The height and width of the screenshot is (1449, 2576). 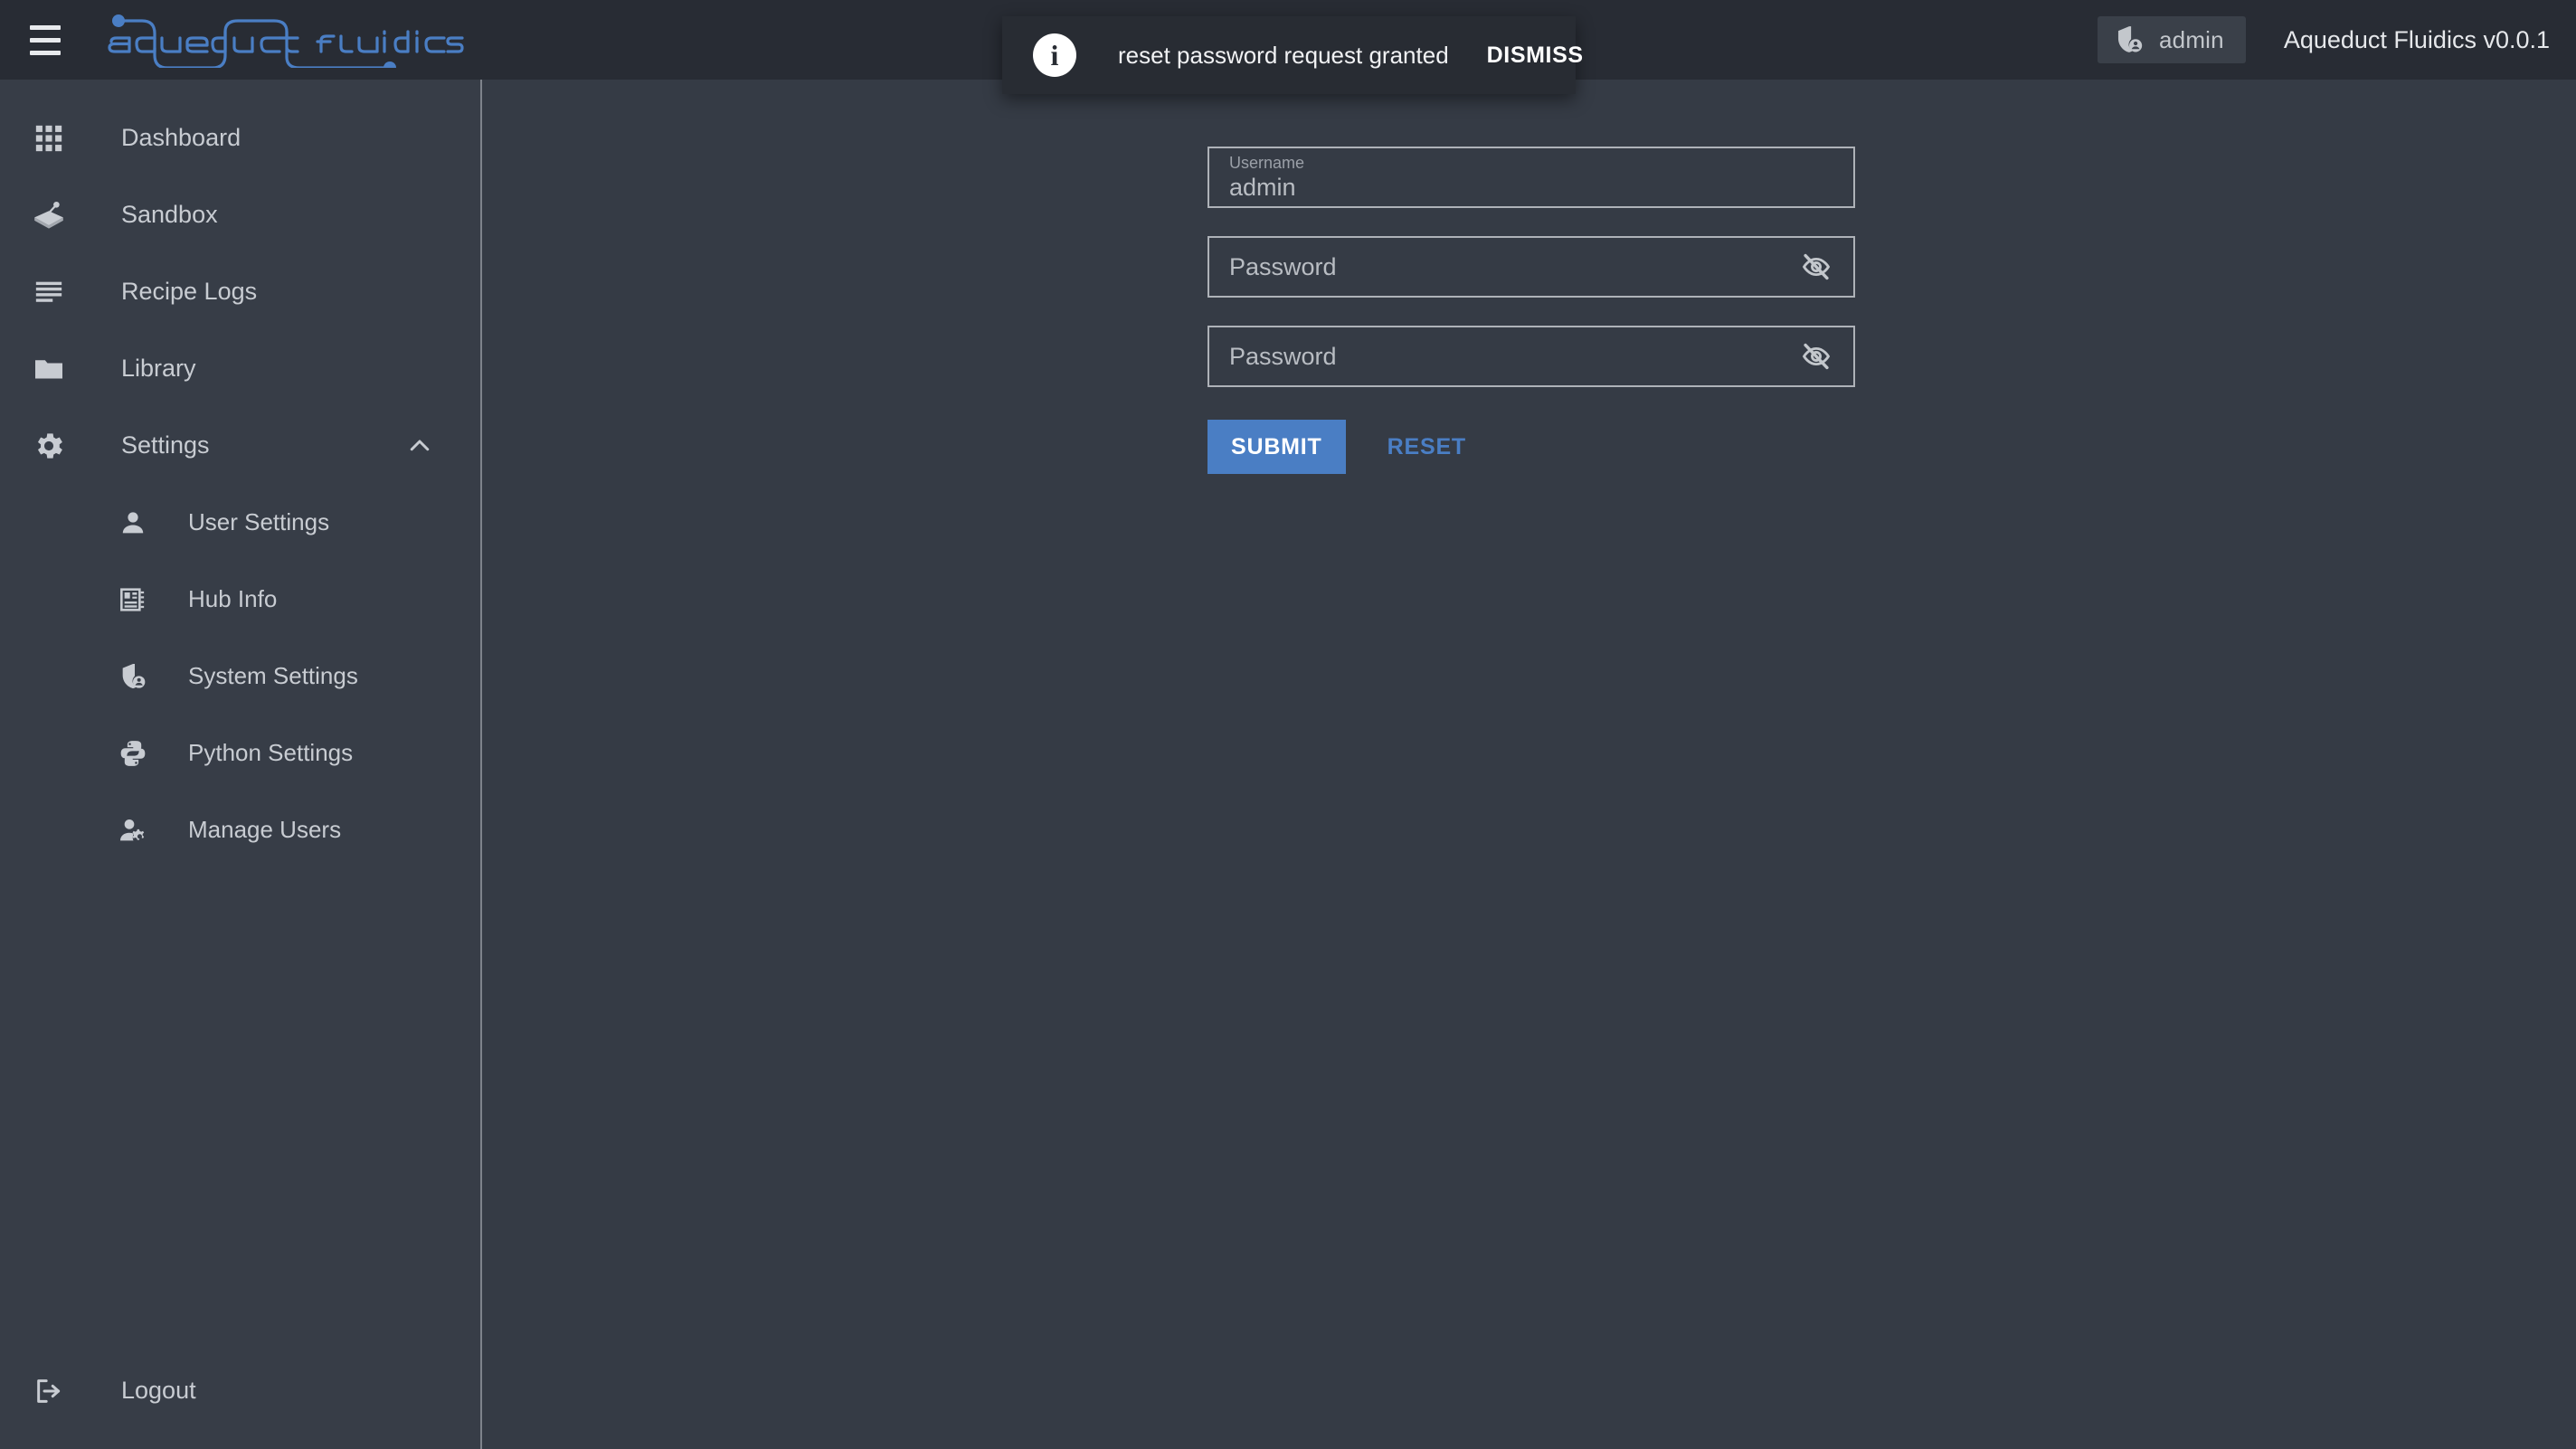 What do you see at coordinates (1532, 267) in the screenshot?
I see `password-field: Password` at bounding box center [1532, 267].